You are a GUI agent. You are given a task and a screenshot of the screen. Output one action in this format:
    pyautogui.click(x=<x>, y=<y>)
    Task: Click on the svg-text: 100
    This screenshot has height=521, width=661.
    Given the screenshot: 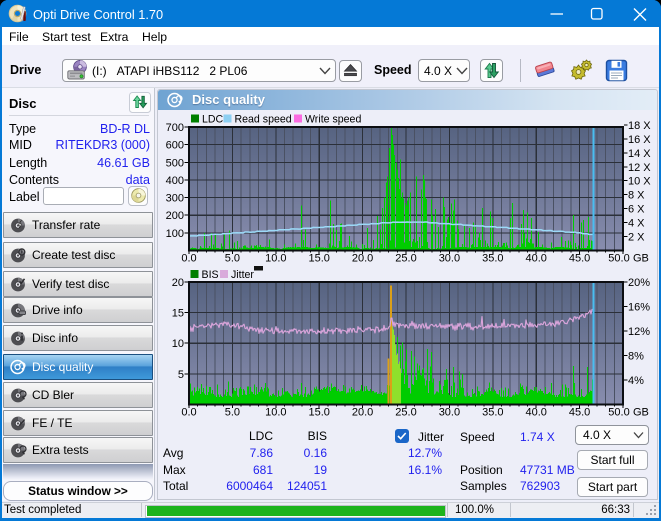 What is the action you would take?
    pyautogui.click(x=175, y=234)
    